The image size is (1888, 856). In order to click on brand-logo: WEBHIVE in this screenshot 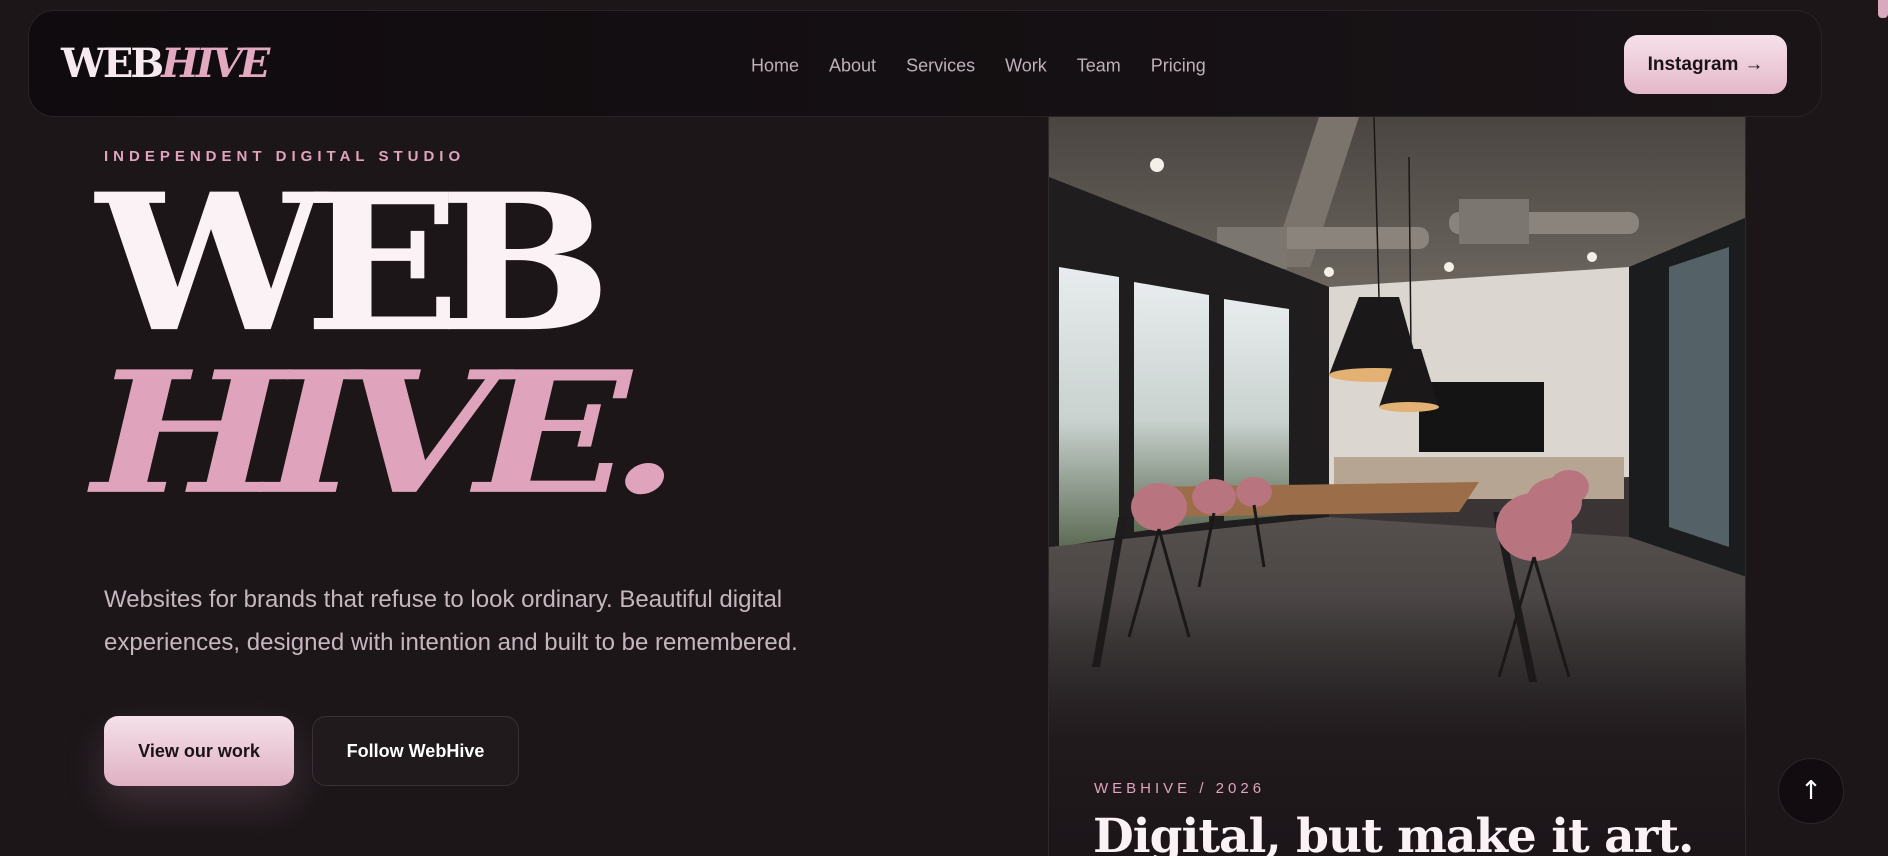, I will do `click(165, 64)`.